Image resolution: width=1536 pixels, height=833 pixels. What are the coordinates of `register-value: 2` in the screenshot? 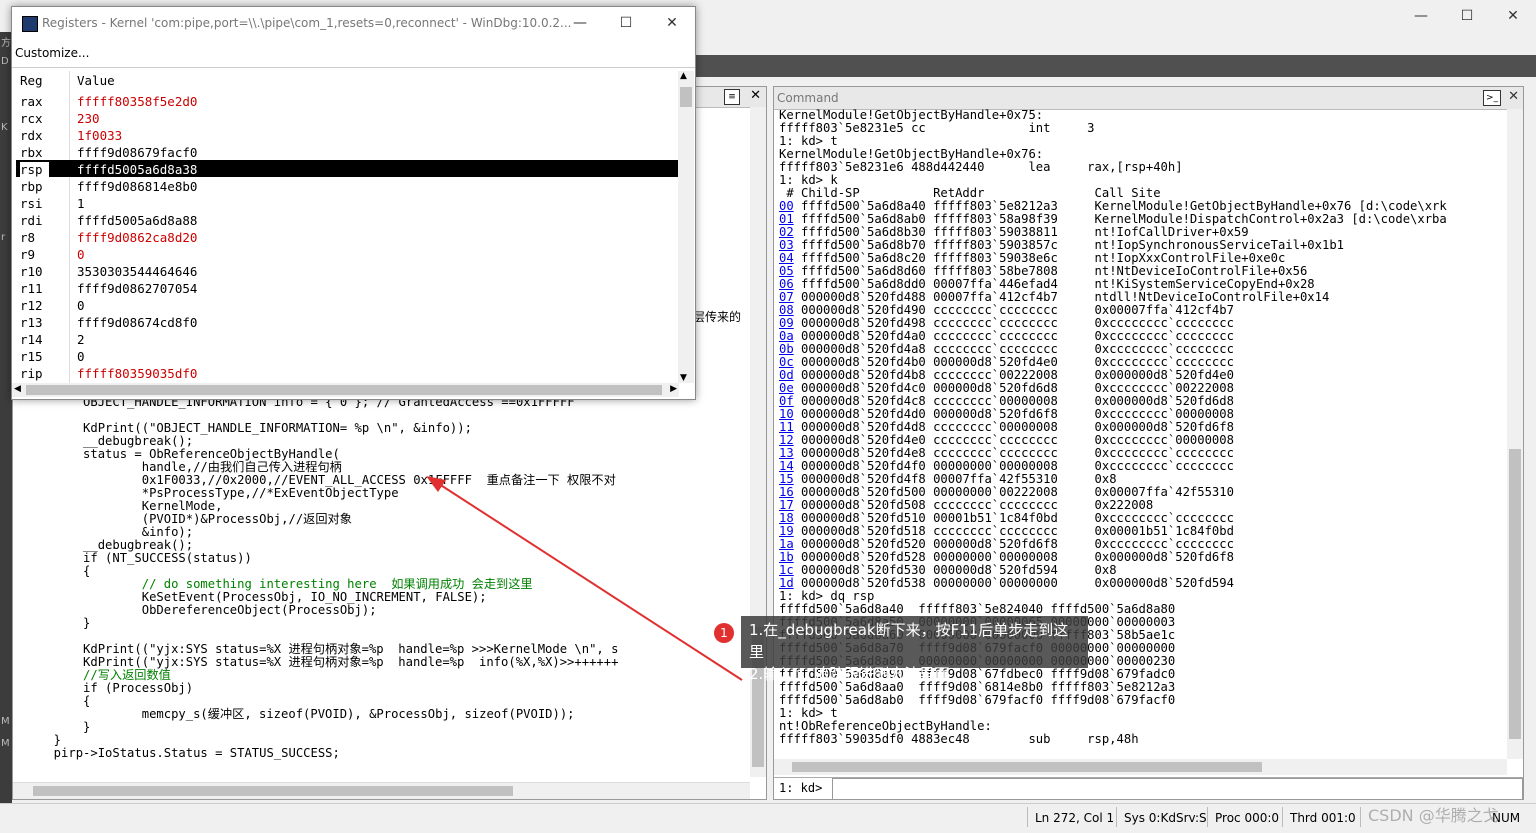 It's located at (81, 339).